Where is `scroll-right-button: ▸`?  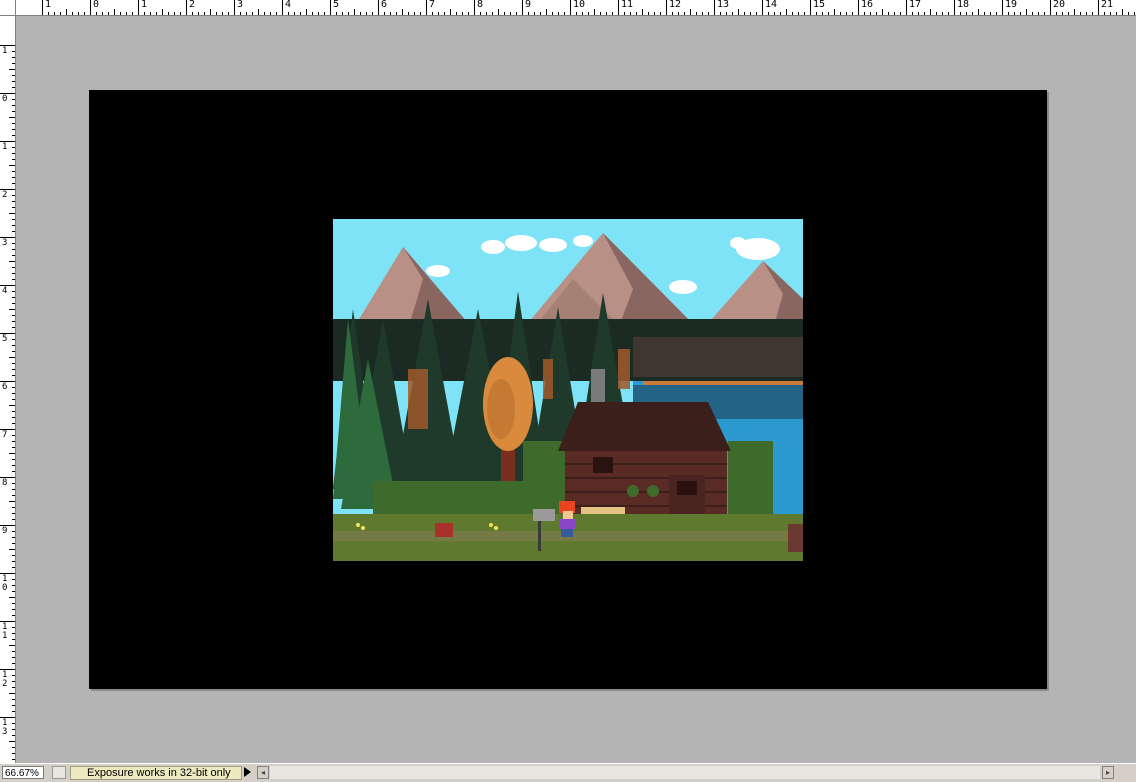
scroll-right-button: ▸ is located at coordinates (1108, 772).